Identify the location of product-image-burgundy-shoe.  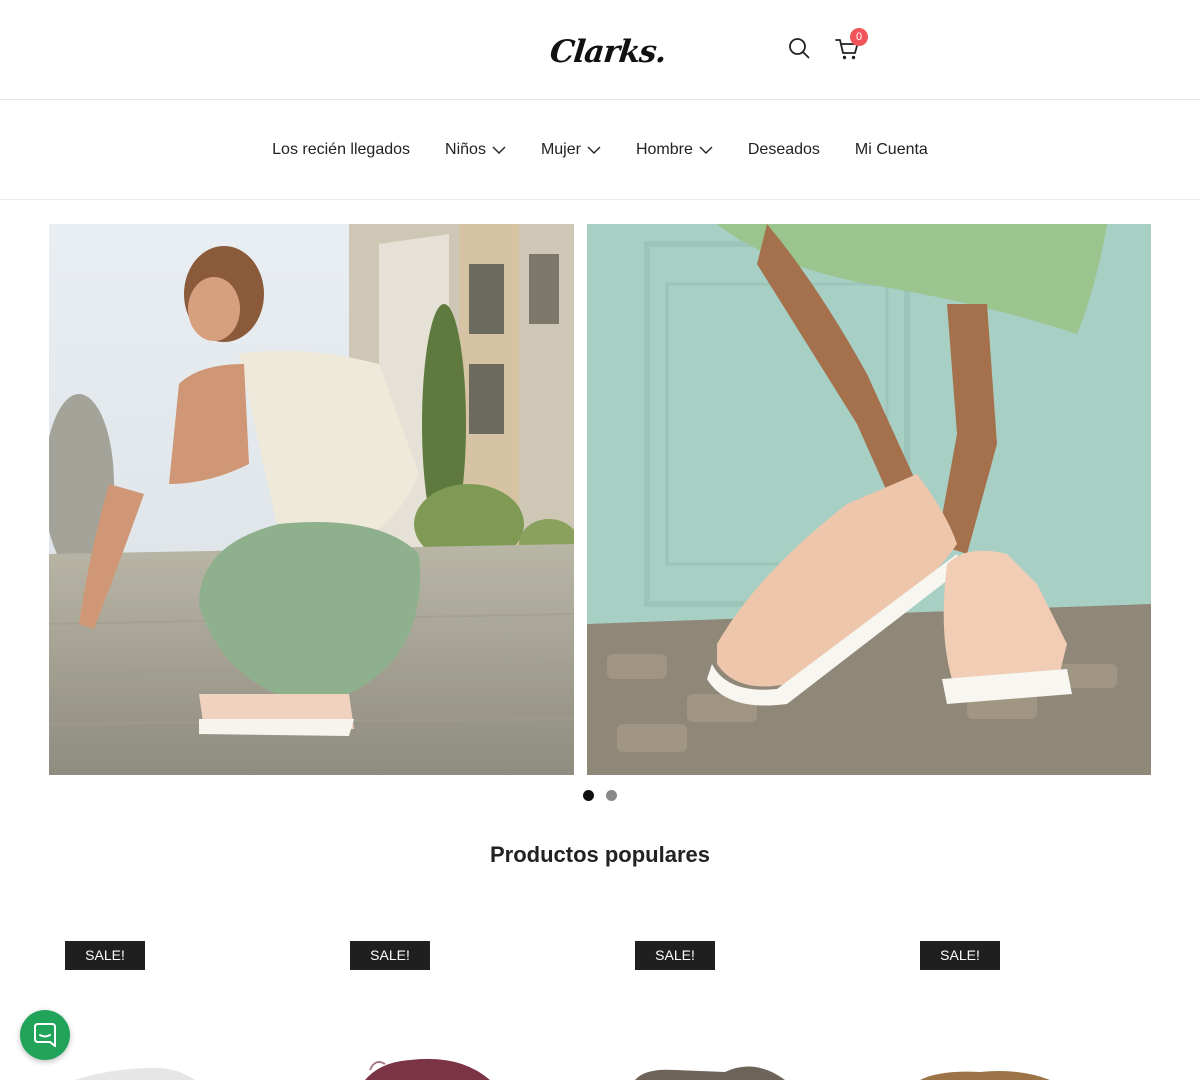
(427, 1069).